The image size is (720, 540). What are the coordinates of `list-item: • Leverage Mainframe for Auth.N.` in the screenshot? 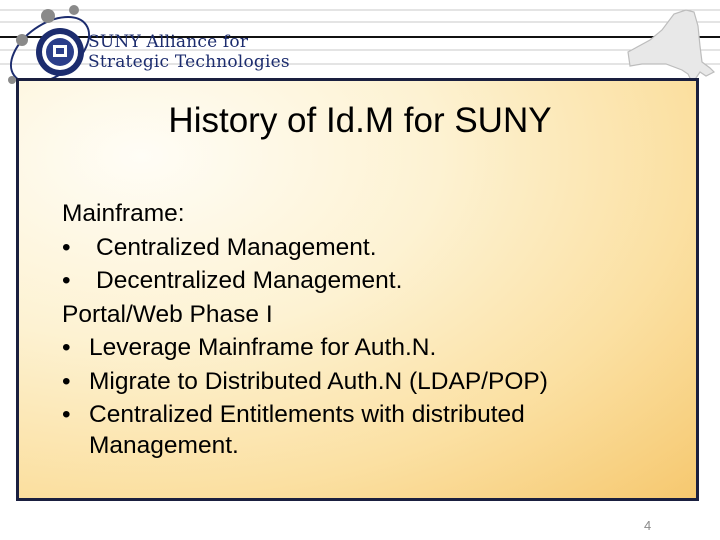 It's located at (372, 348).